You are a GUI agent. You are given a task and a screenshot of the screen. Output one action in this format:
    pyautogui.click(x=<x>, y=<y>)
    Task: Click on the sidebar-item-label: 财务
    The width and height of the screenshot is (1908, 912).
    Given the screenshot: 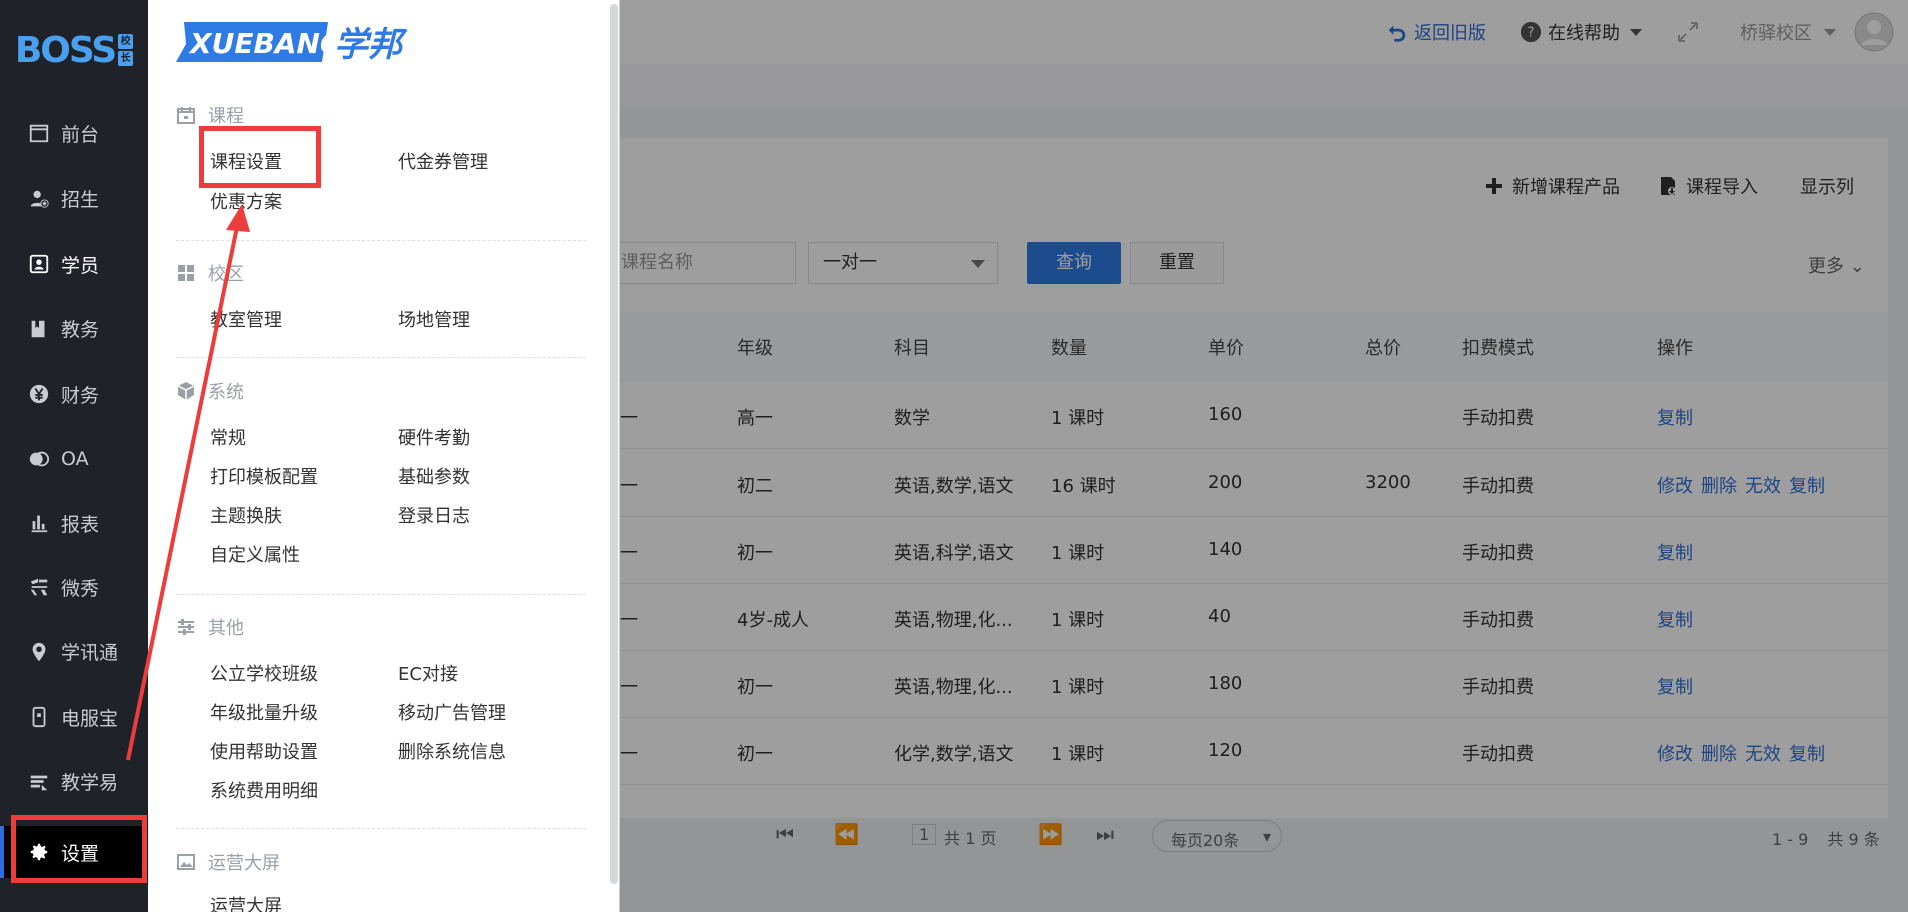 What is the action you would take?
    pyautogui.click(x=80, y=395)
    